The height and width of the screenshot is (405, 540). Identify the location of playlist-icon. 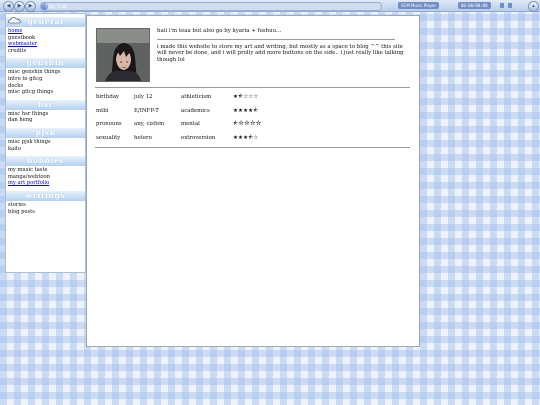
(510, 5).